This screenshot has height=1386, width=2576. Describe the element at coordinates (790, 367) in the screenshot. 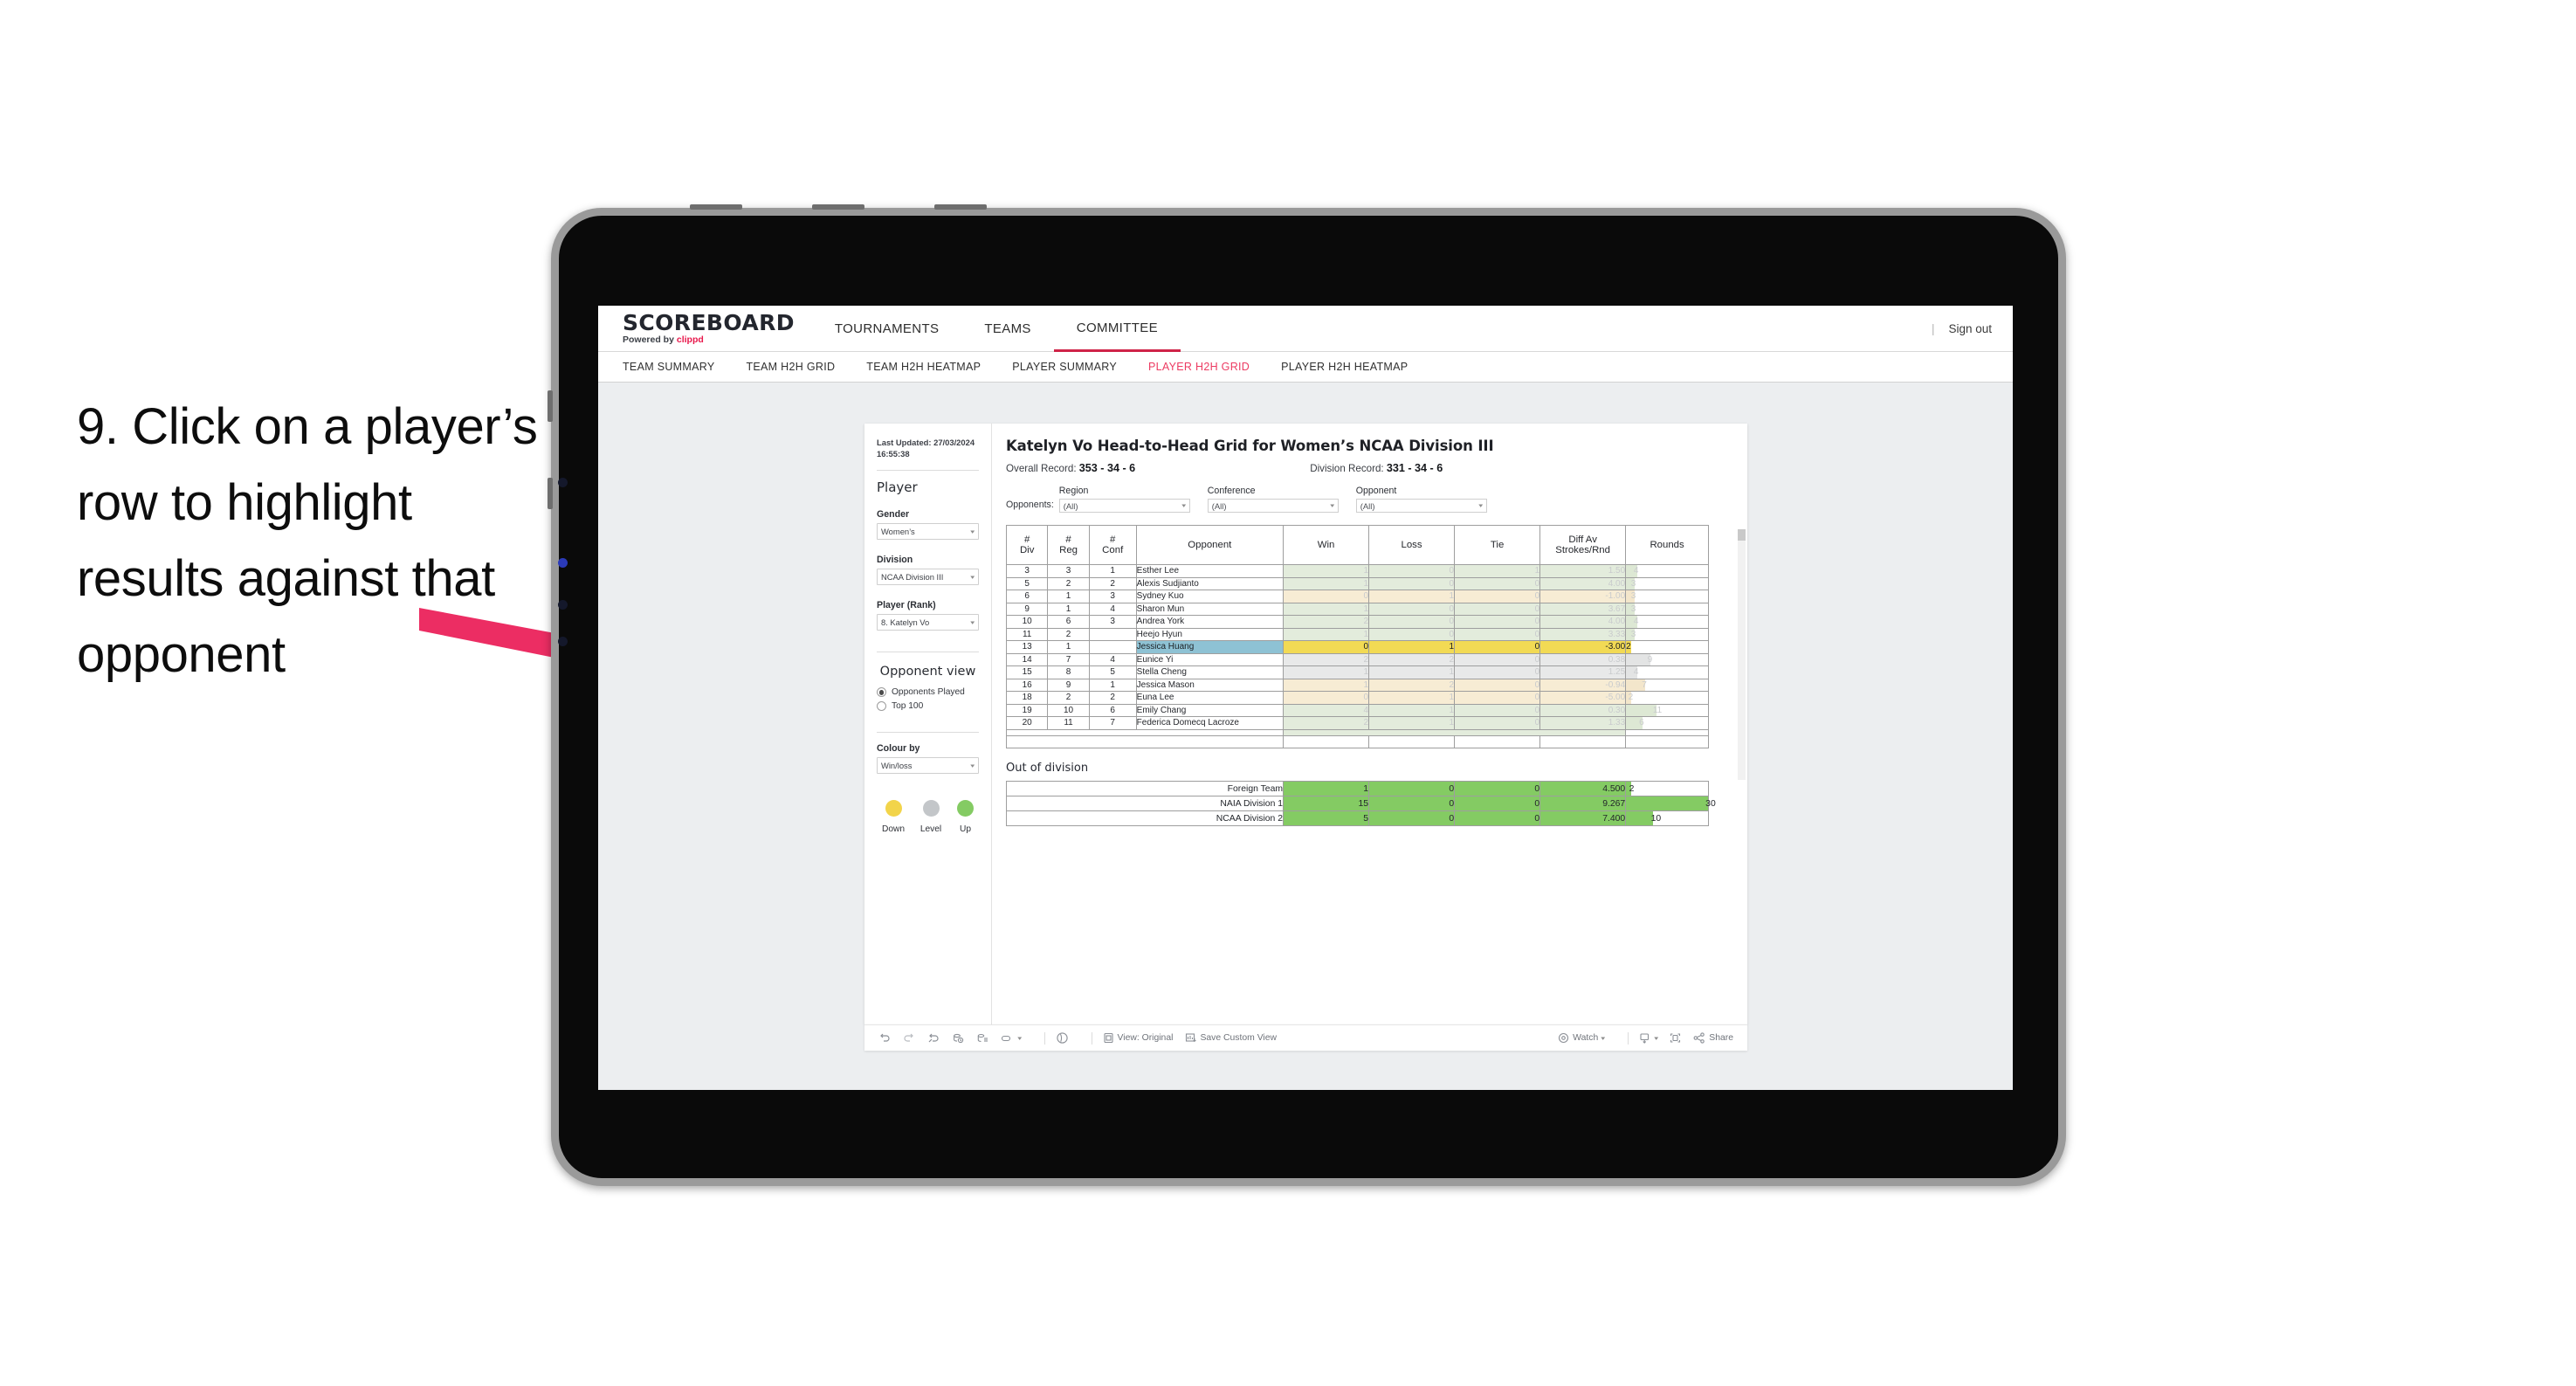

I see `subtab-team-h2h-grid: TEAM H2H GRID` at that location.